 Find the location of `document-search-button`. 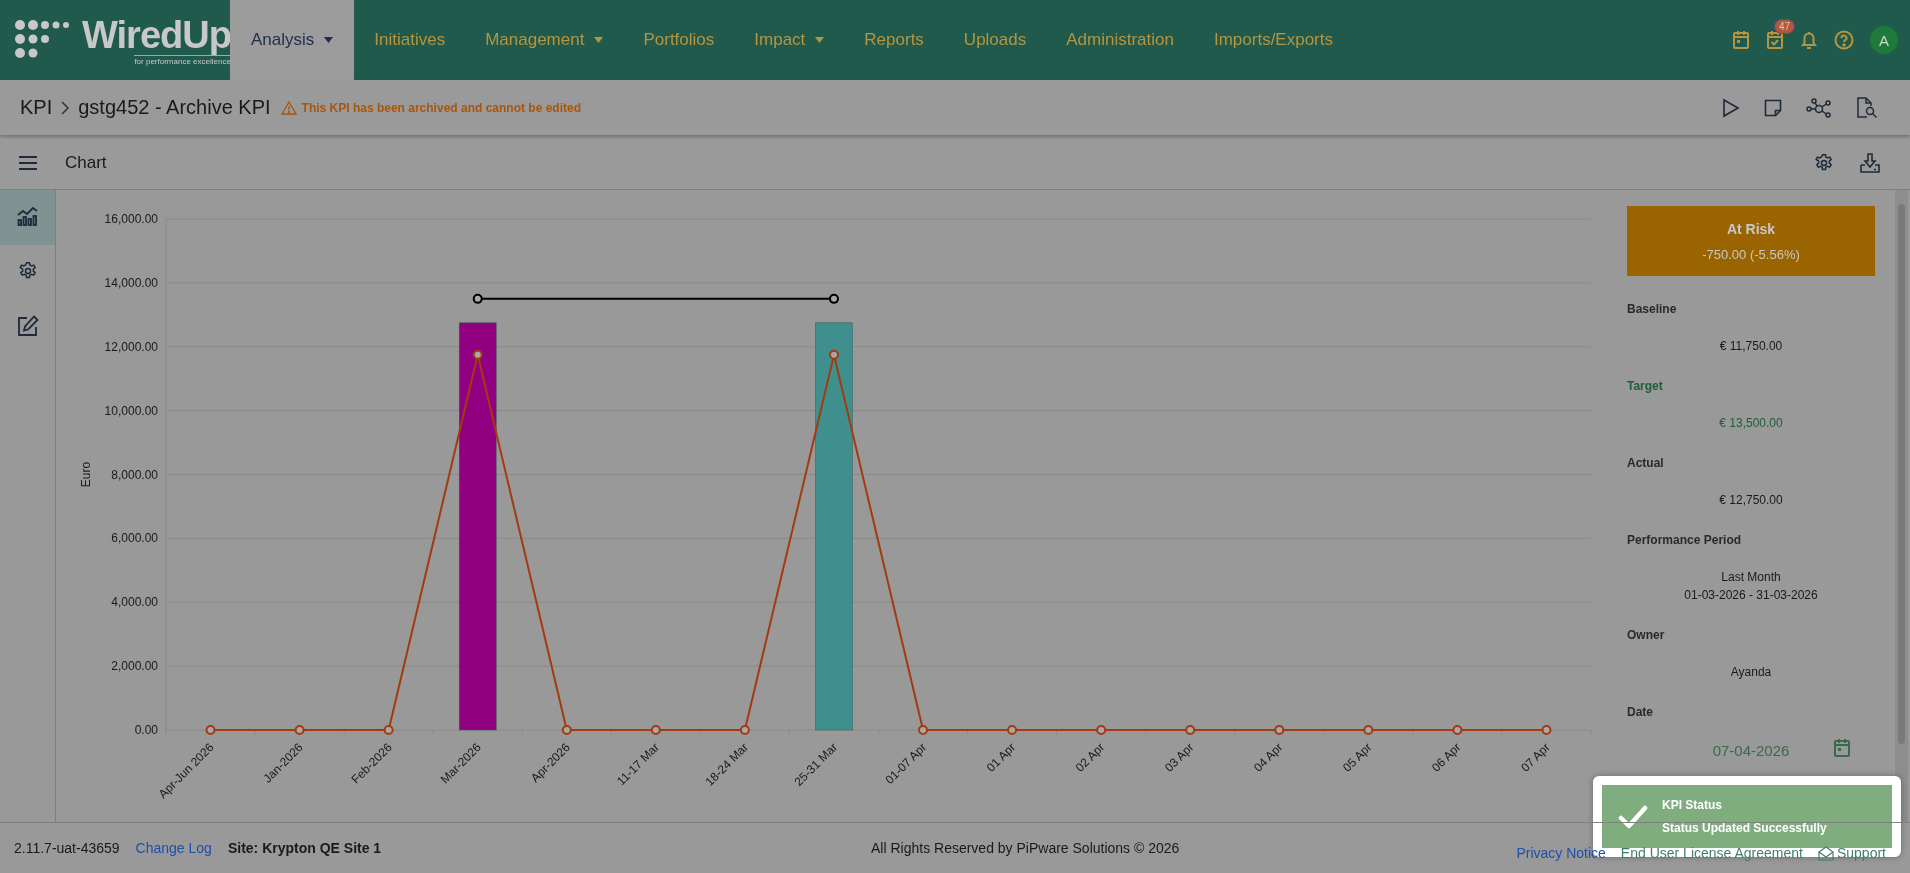

document-search-button is located at coordinates (1867, 107).